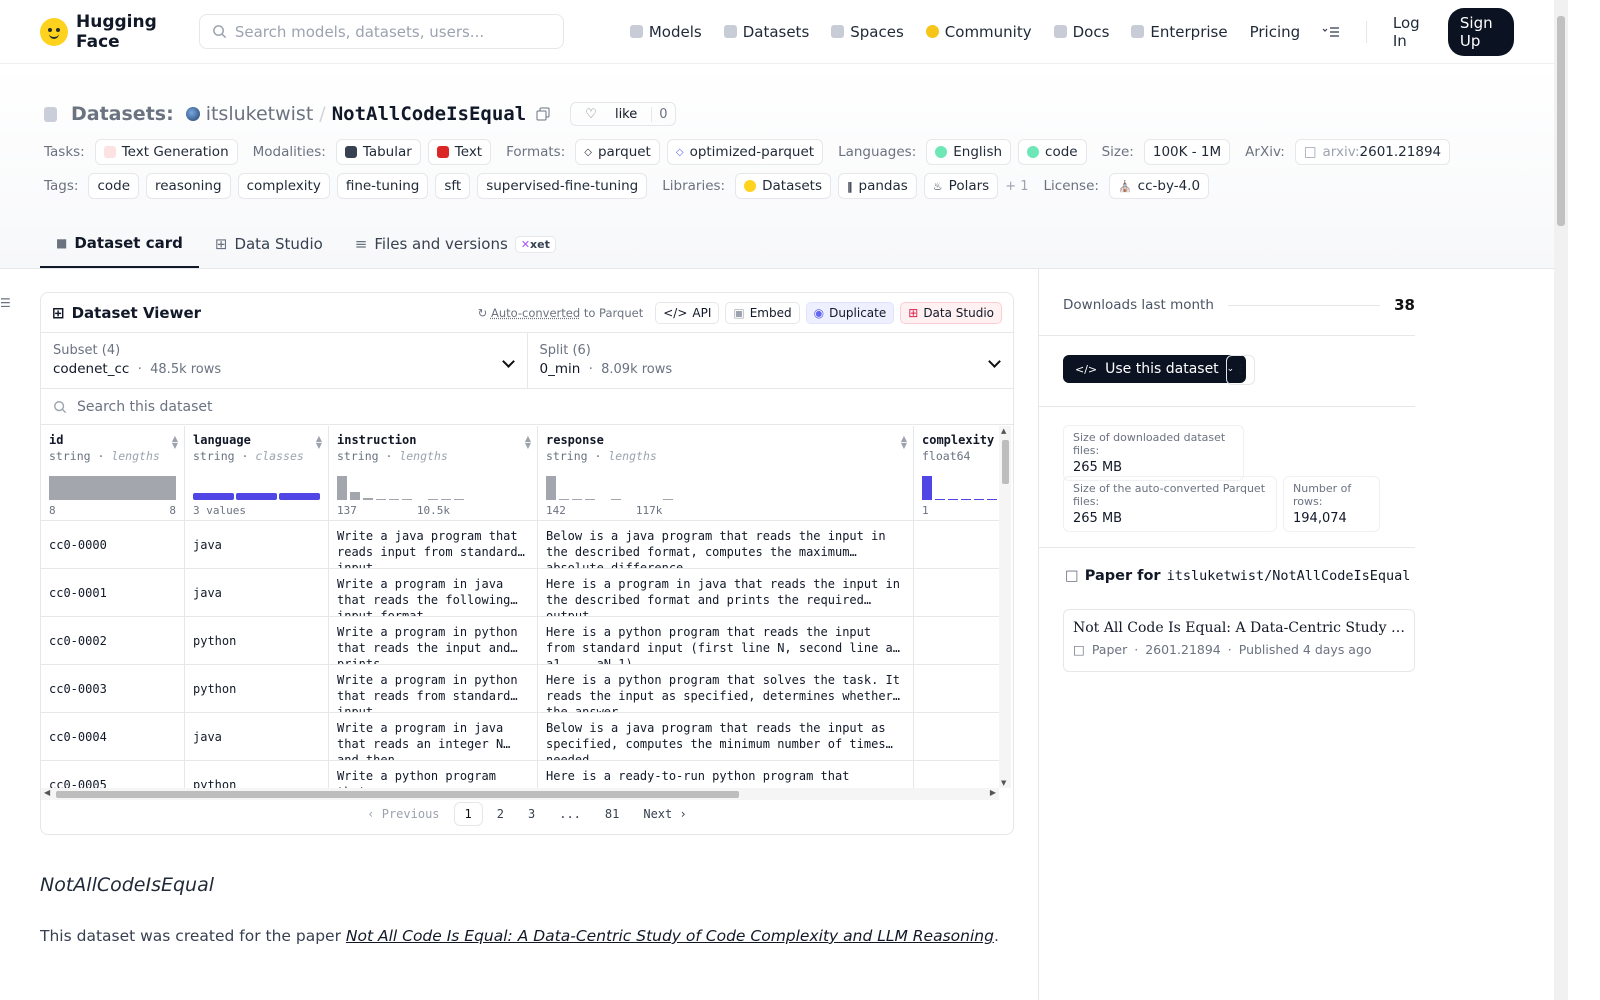 This screenshot has width=1600, height=1000. Describe the element at coordinates (1005, 462) in the screenshot. I see `vertical-scroll-thumb` at that location.